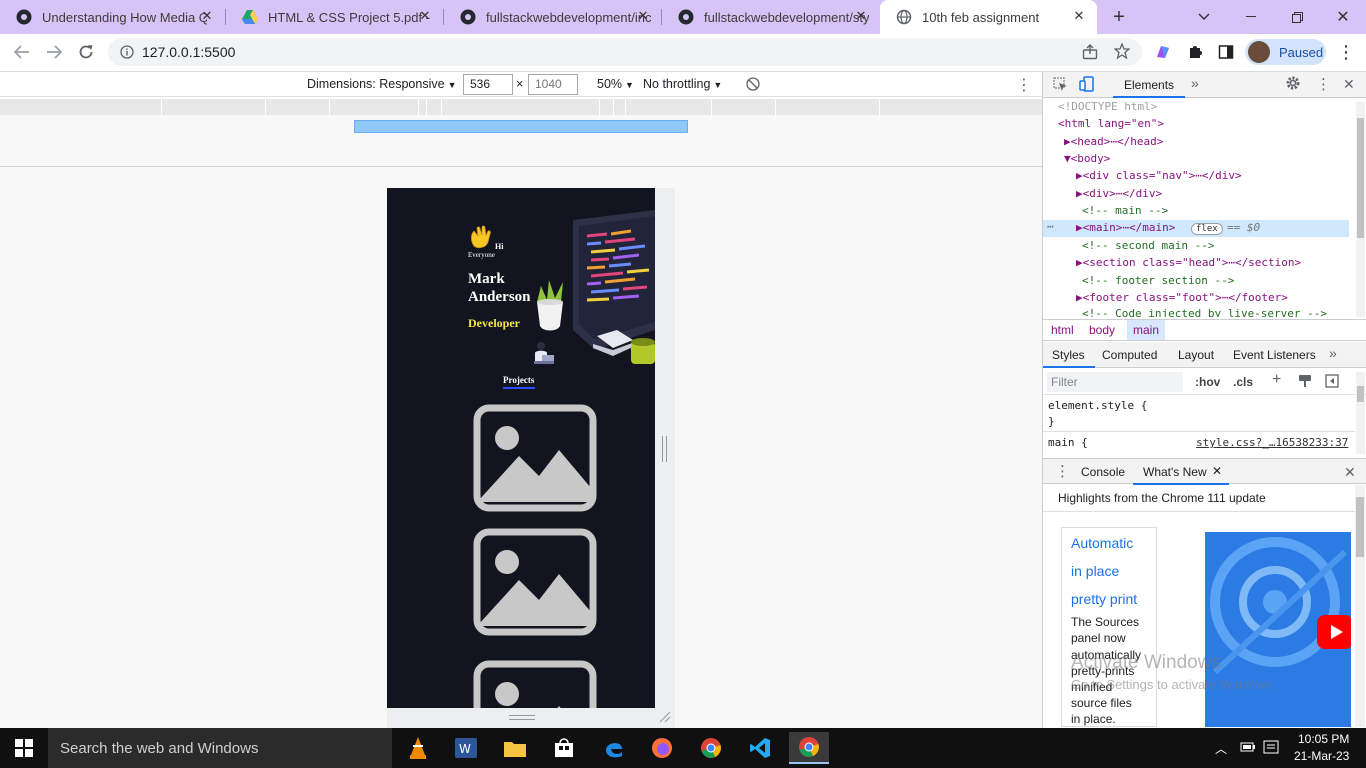 The image size is (1366, 768). What do you see at coordinates (1321, 756) in the screenshot?
I see `clock-date: 21-Mar-23` at bounding box center [1321, 756].